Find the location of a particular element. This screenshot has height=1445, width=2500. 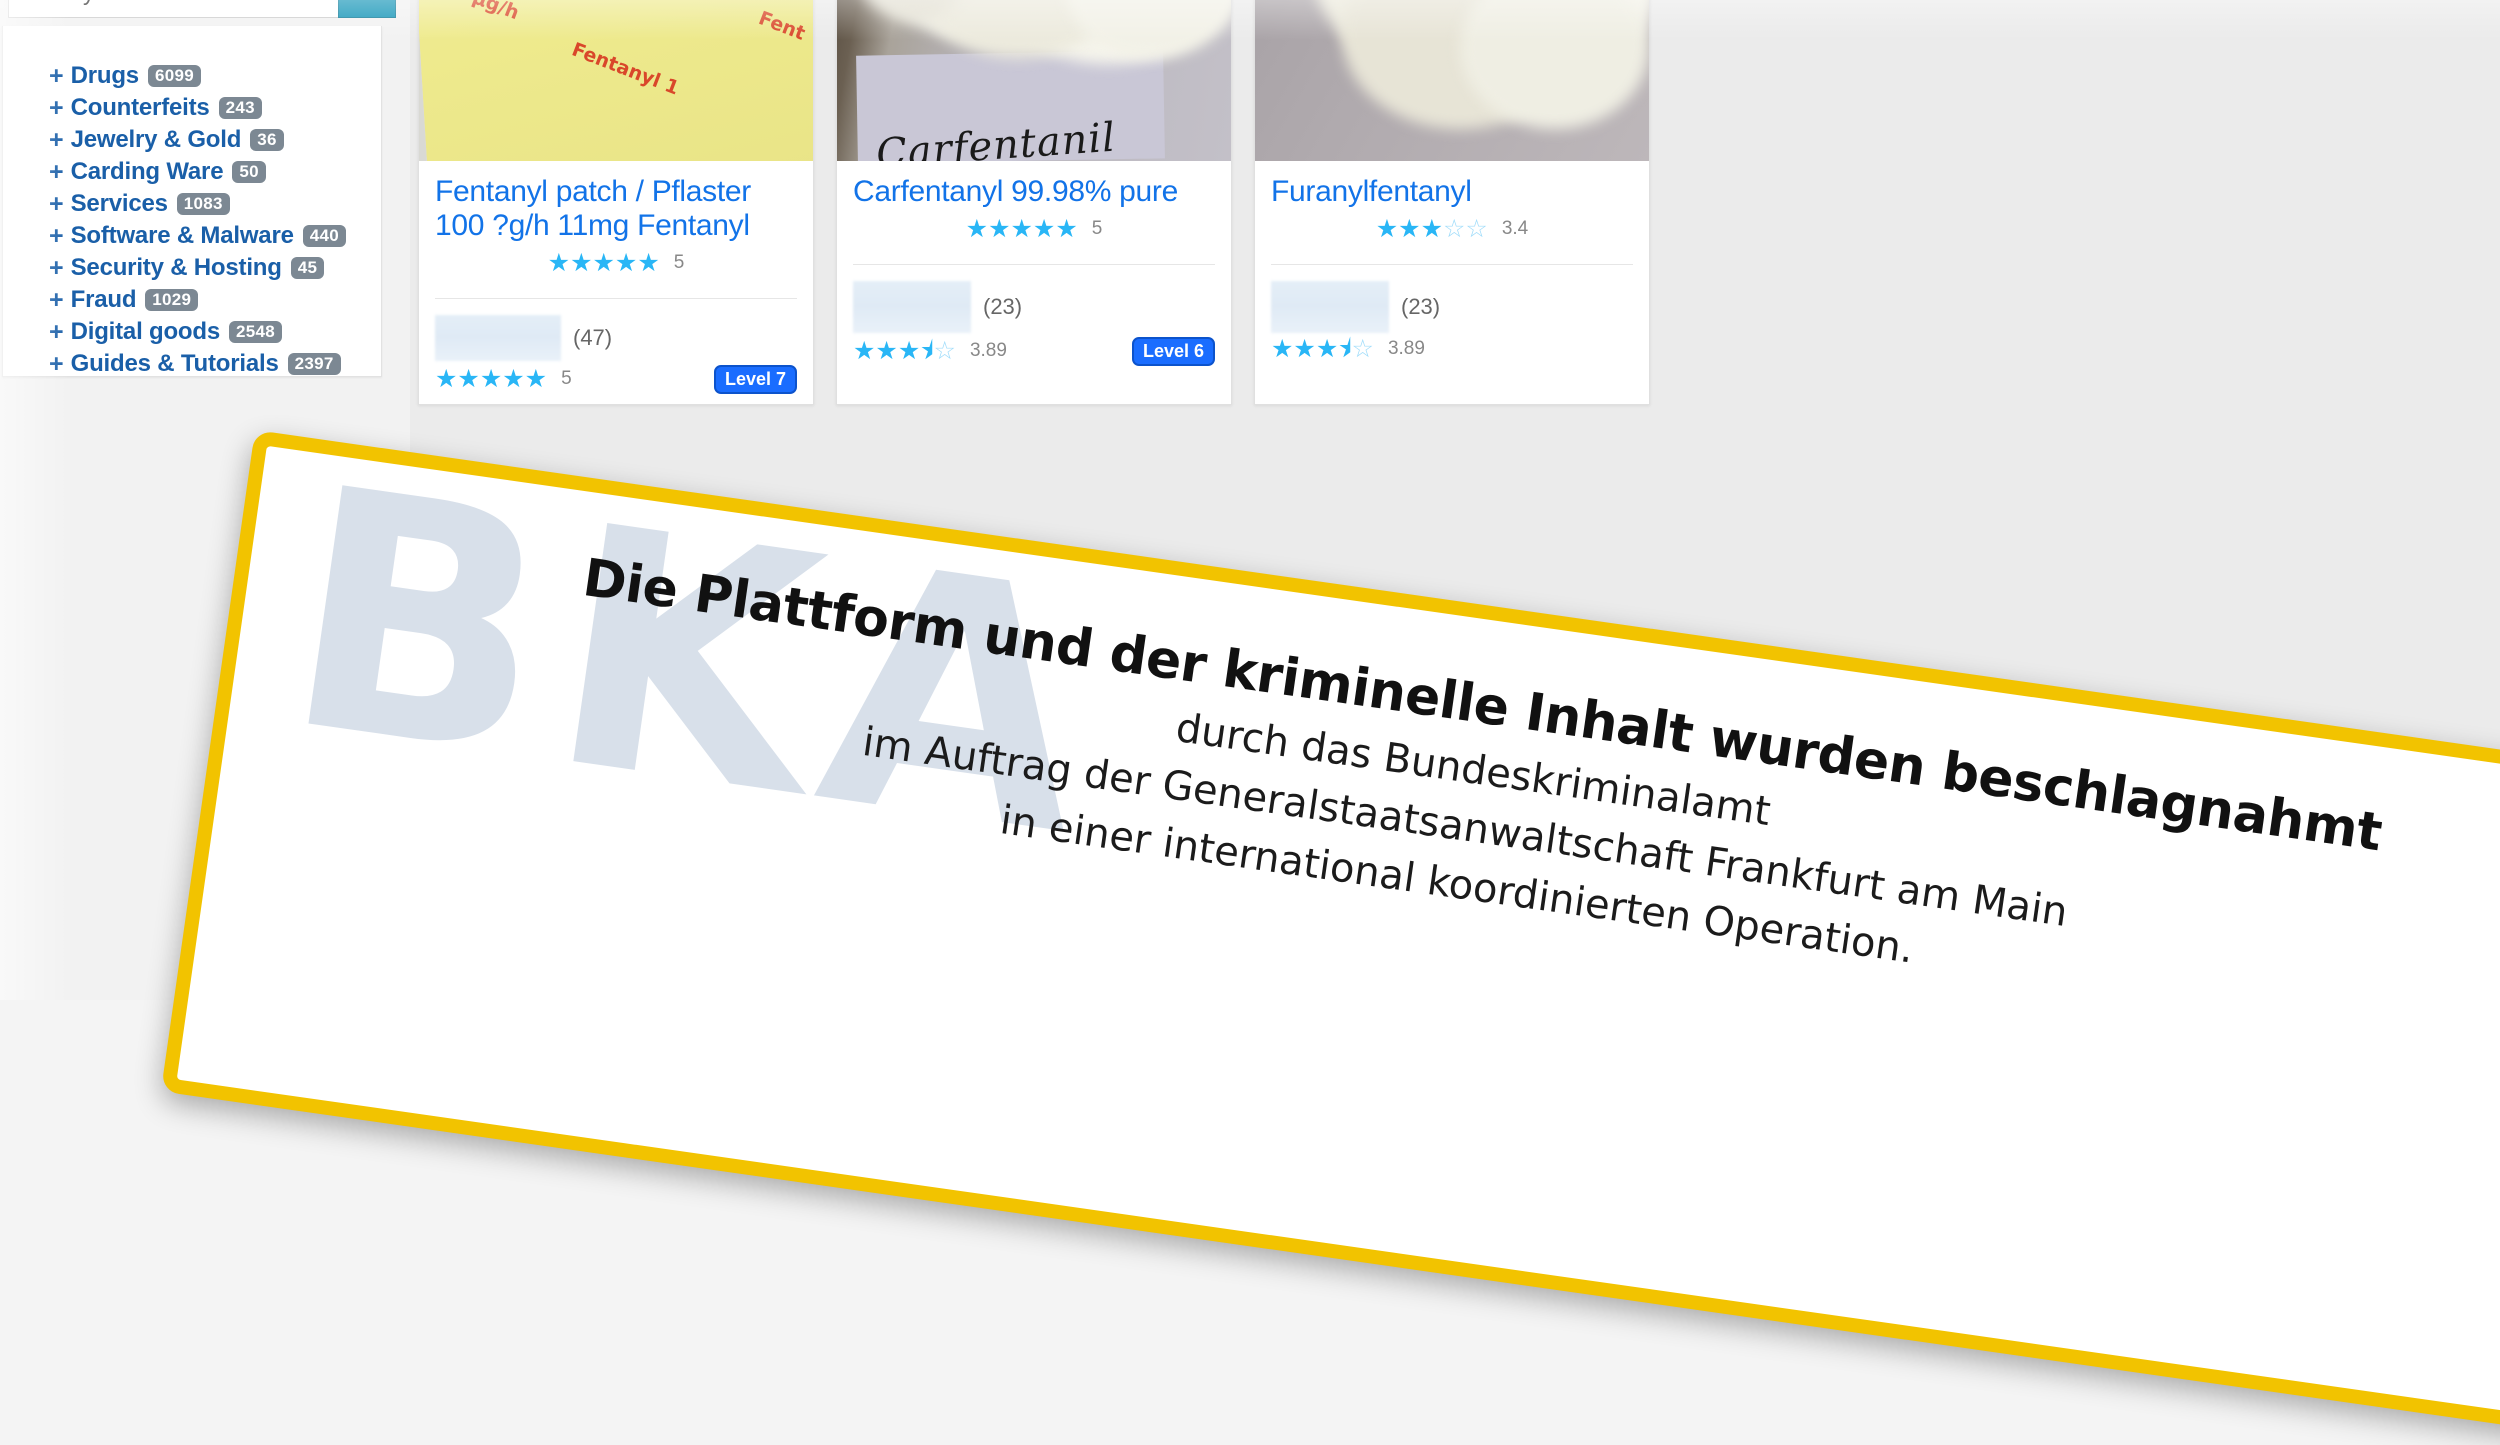

sidebar-item-carding-ware: + Carding Ware 50 is located at coordinates (197, 172).